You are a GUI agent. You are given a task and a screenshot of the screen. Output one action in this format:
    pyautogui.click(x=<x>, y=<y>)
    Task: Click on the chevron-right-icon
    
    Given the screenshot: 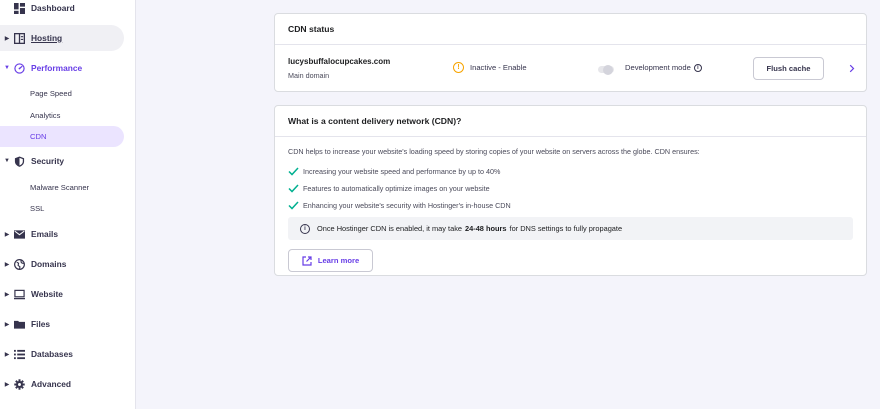 What is the action you would take?
    pyautogui.click(x=852, y=68)
    